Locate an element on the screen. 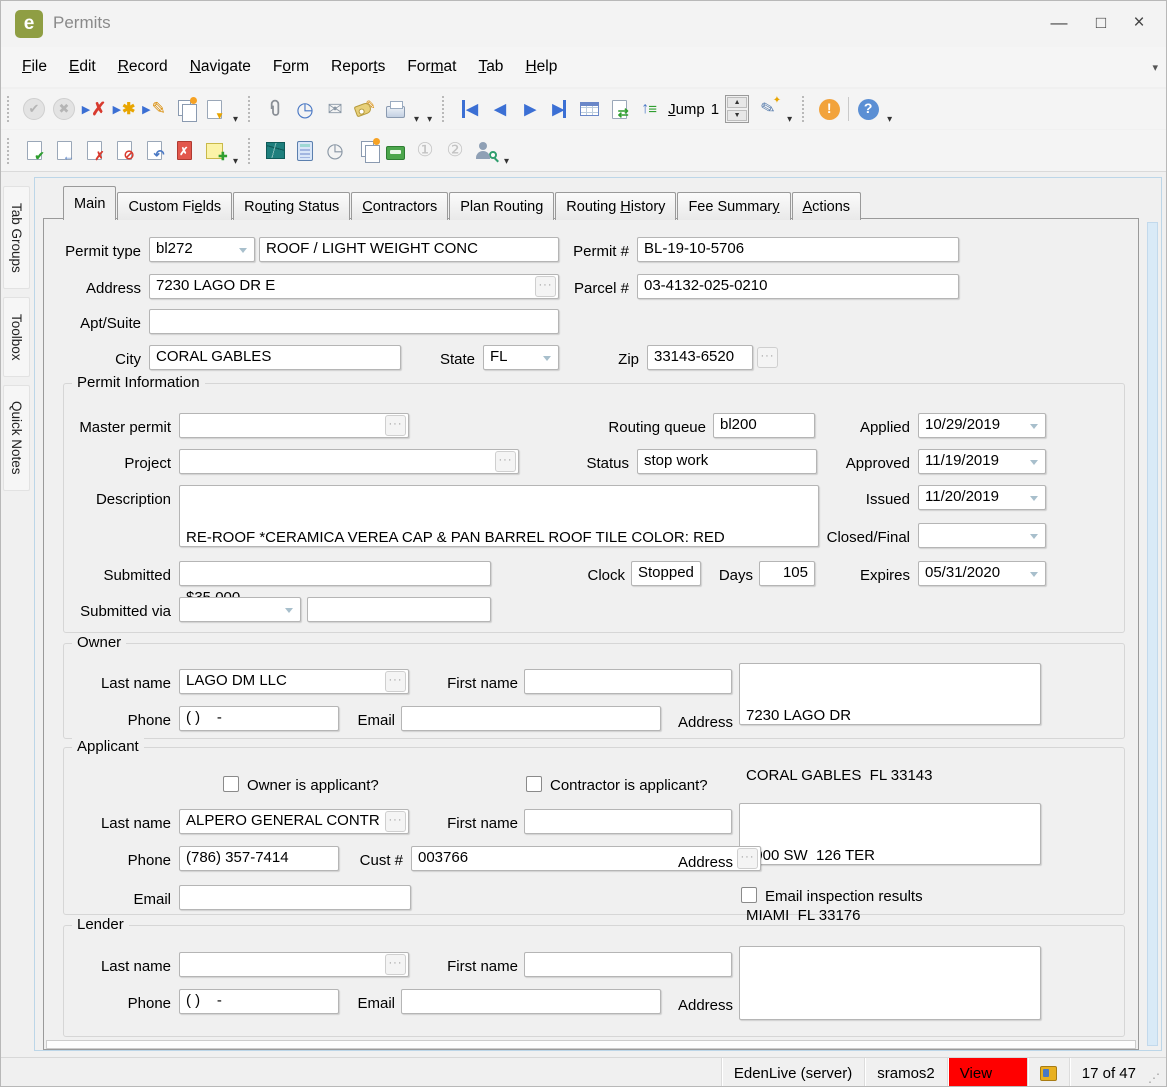 This screenshot has width=1167, height=1087. zip-field: 33143-6520 is located at coordinates (700, 357).